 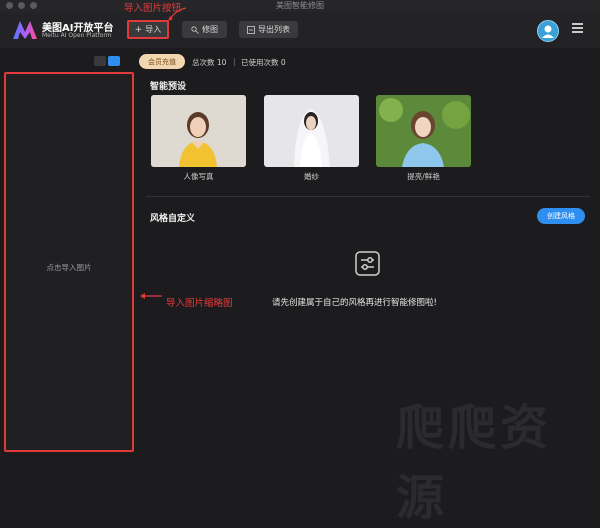 I want to click on list-view-icon, so click(x=100, y=61).